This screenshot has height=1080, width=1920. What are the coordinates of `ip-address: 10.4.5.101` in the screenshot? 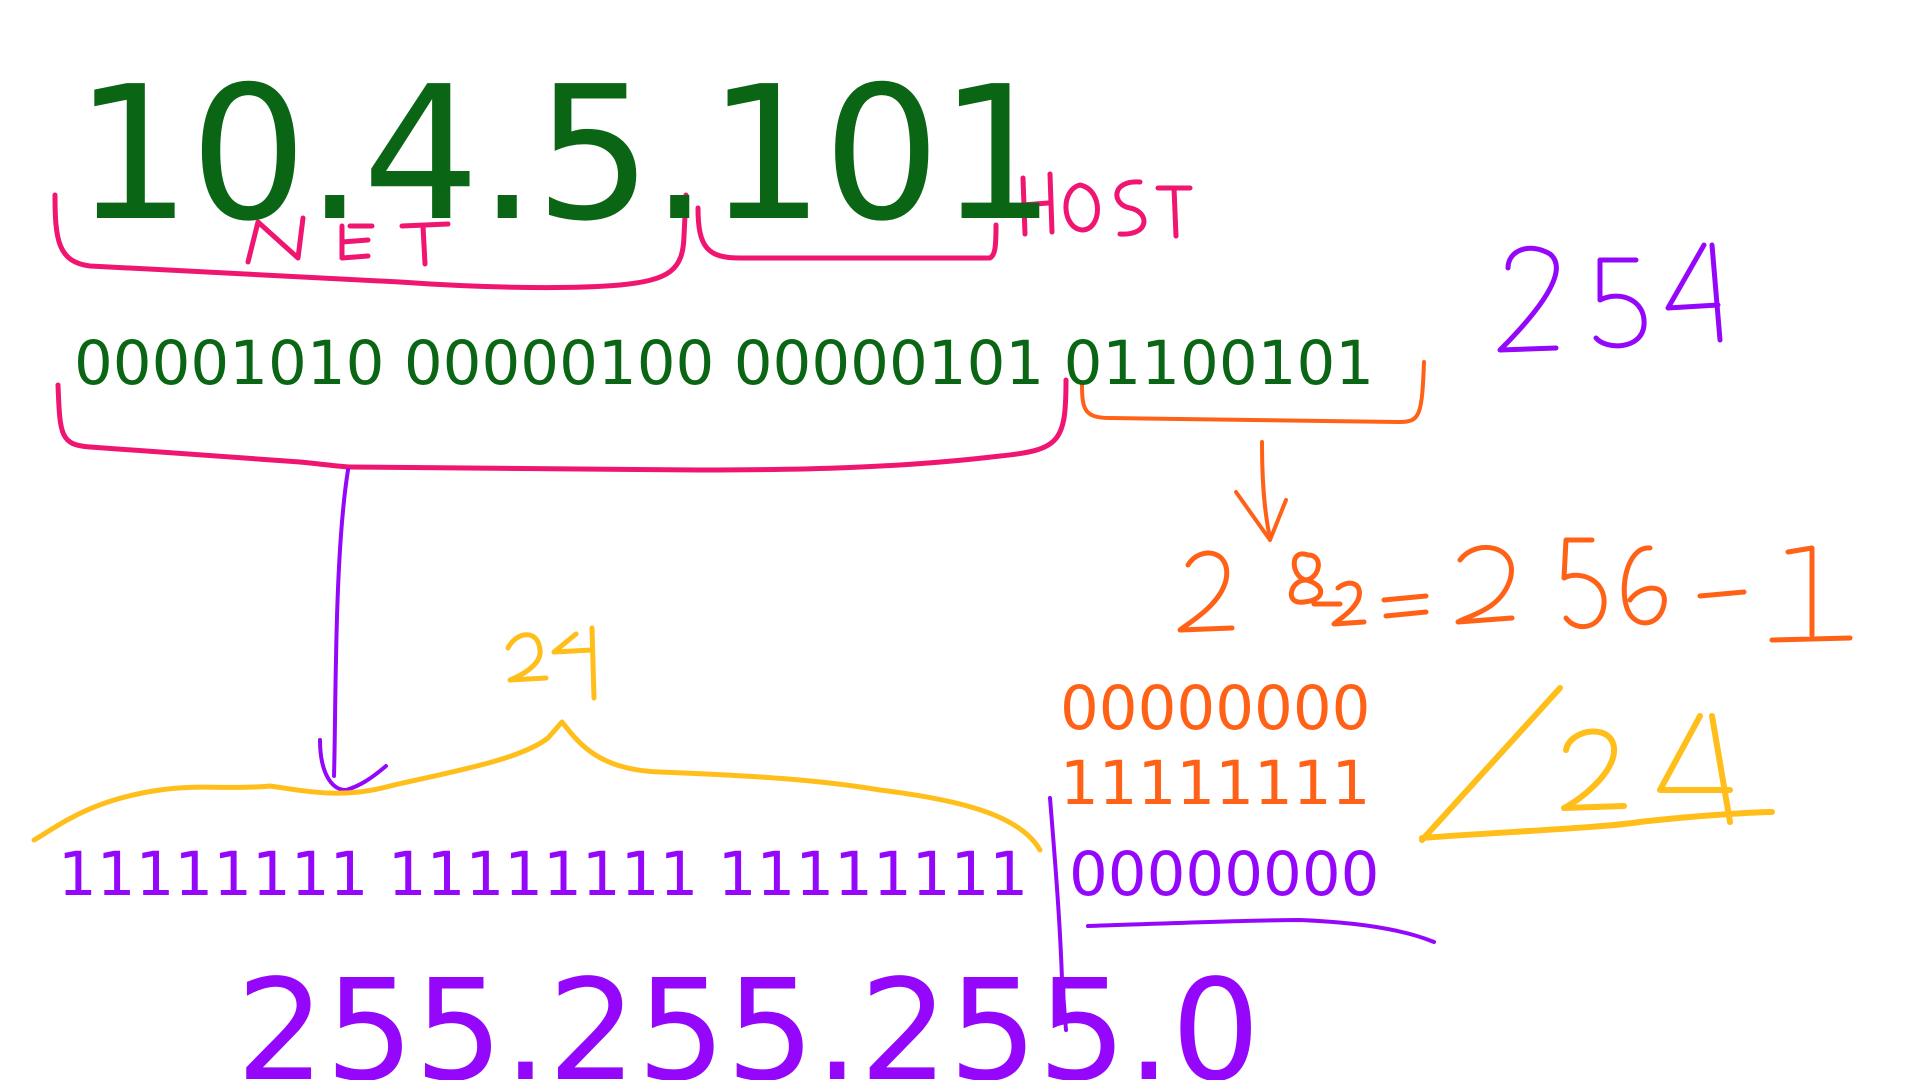 It's located at (565, 154).